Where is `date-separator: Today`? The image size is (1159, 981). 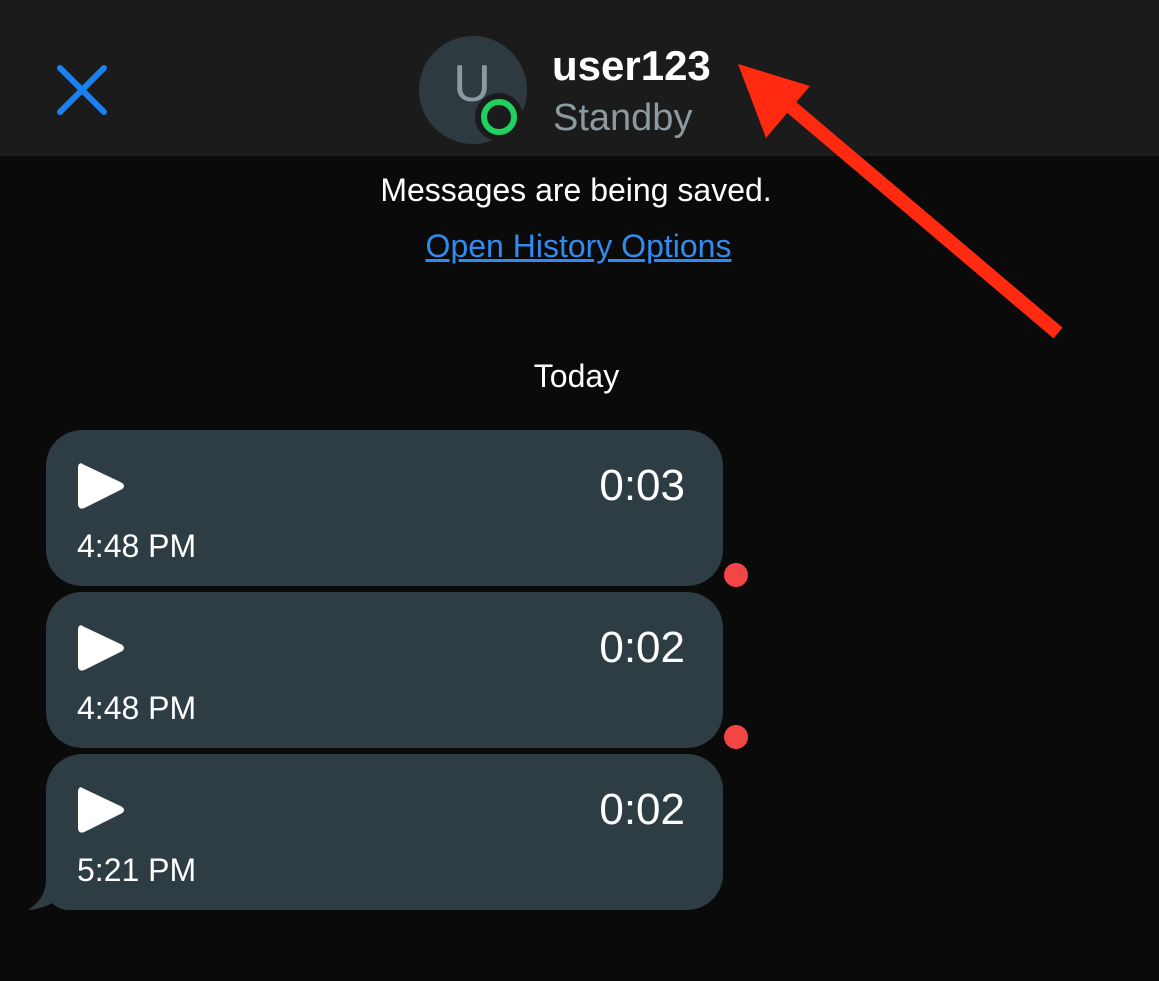
date-separator: Today is located at coordinates (576, 376).